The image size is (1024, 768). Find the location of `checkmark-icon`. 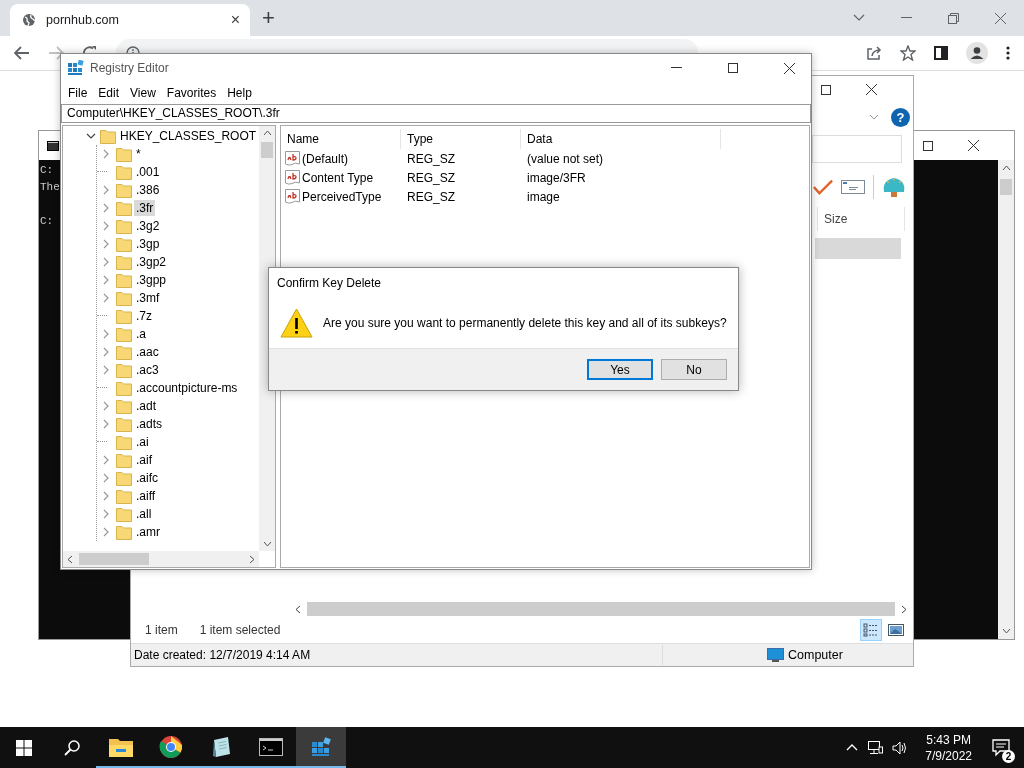

checkmark-icon is located at coordinates (823, 187).